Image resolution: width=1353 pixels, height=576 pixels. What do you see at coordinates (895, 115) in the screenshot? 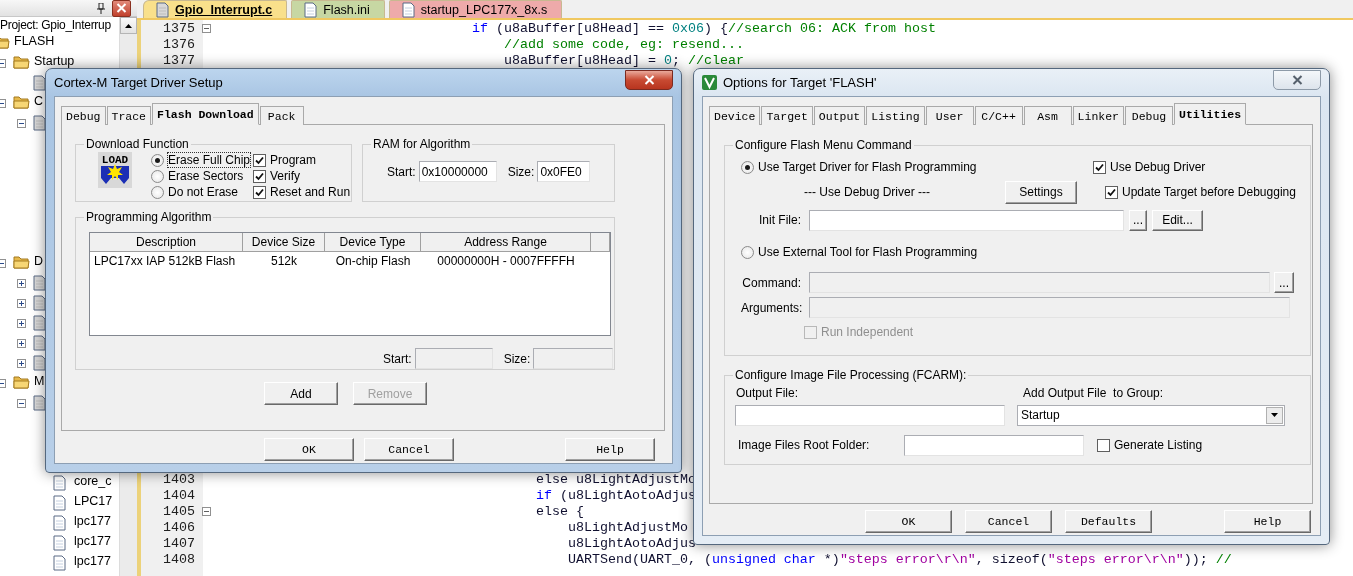
I see `tab: Listing` at bounding box center [895, 115].